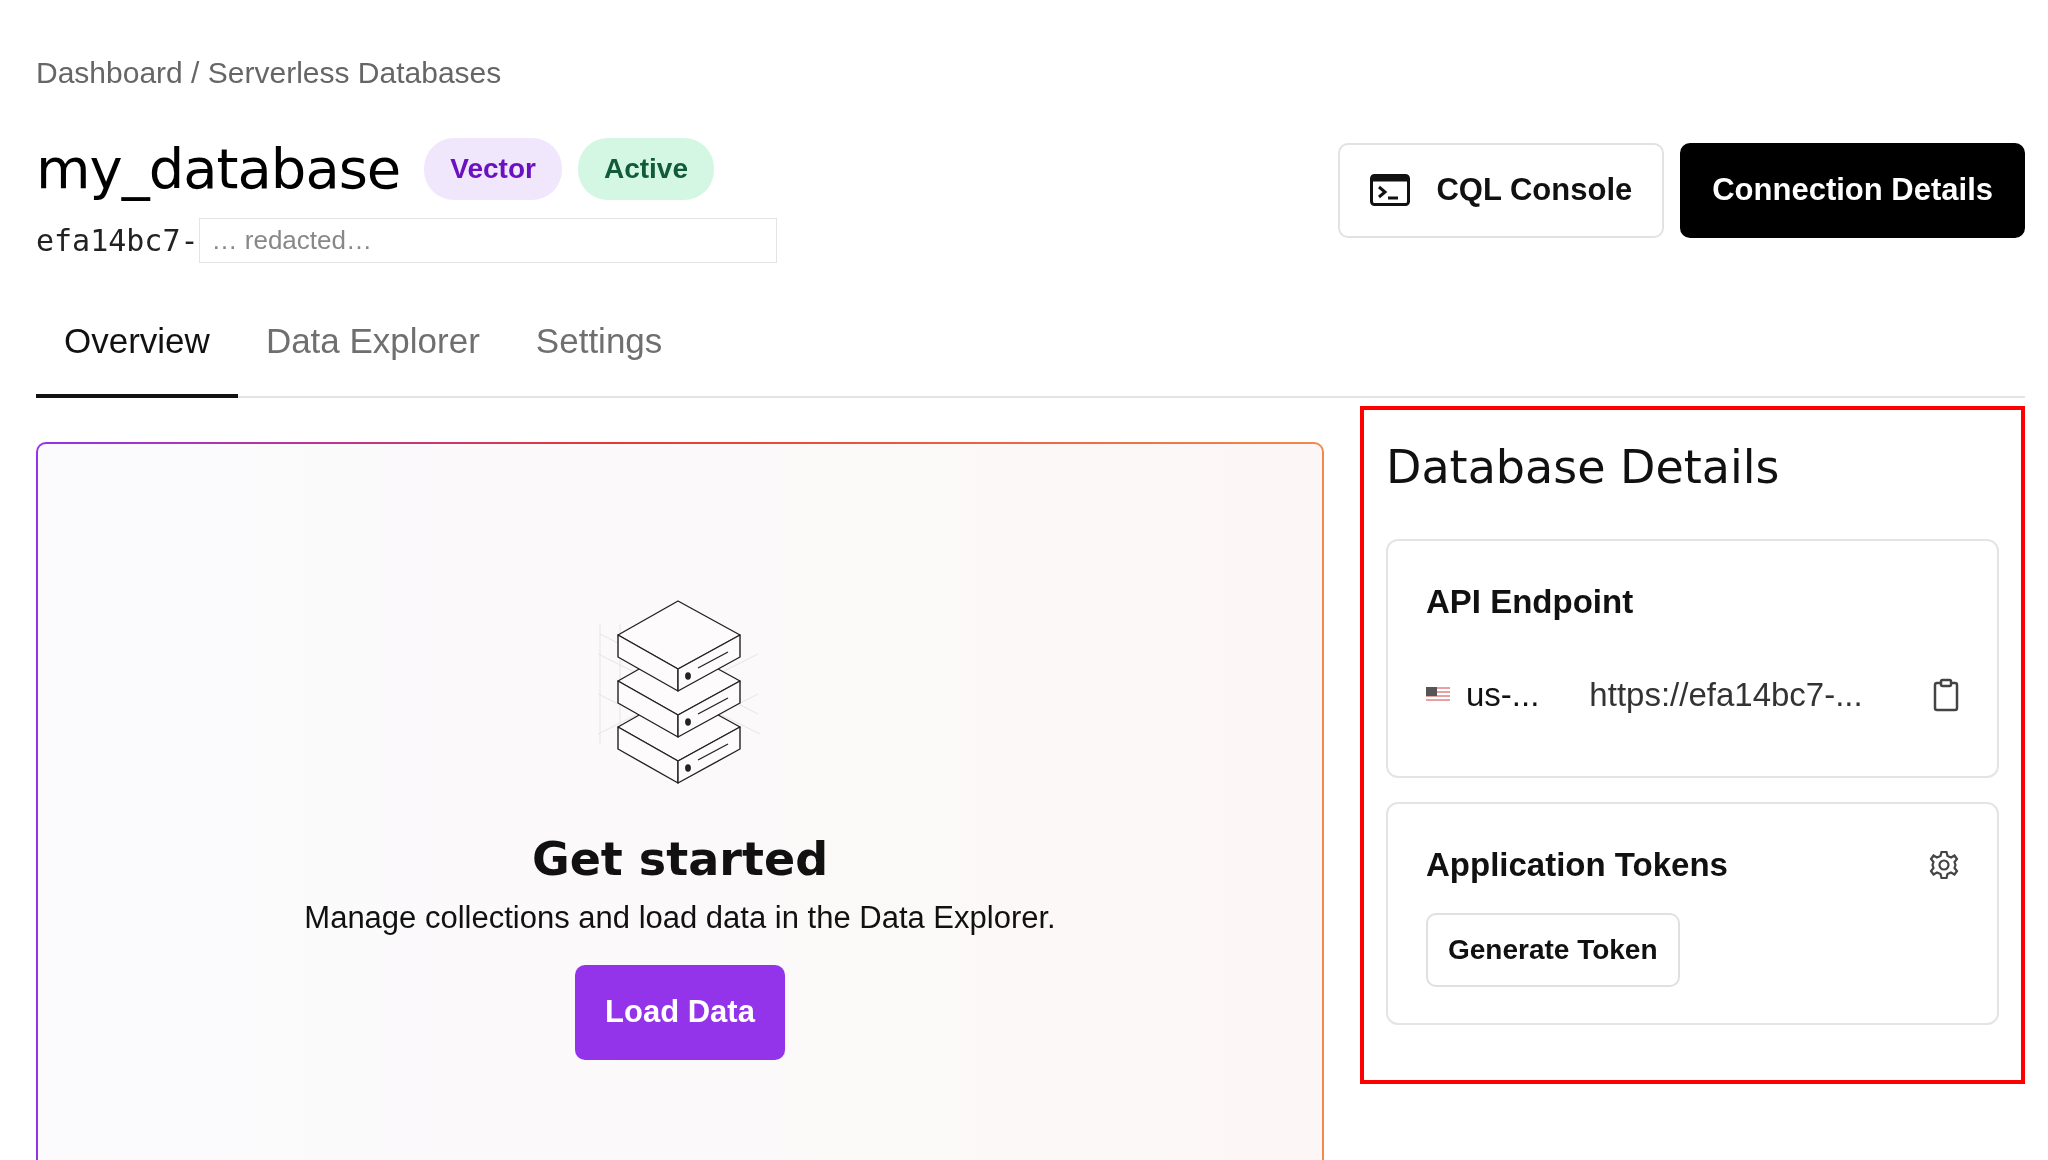  I want to click on type-badge: Vector, so click(493, 168).